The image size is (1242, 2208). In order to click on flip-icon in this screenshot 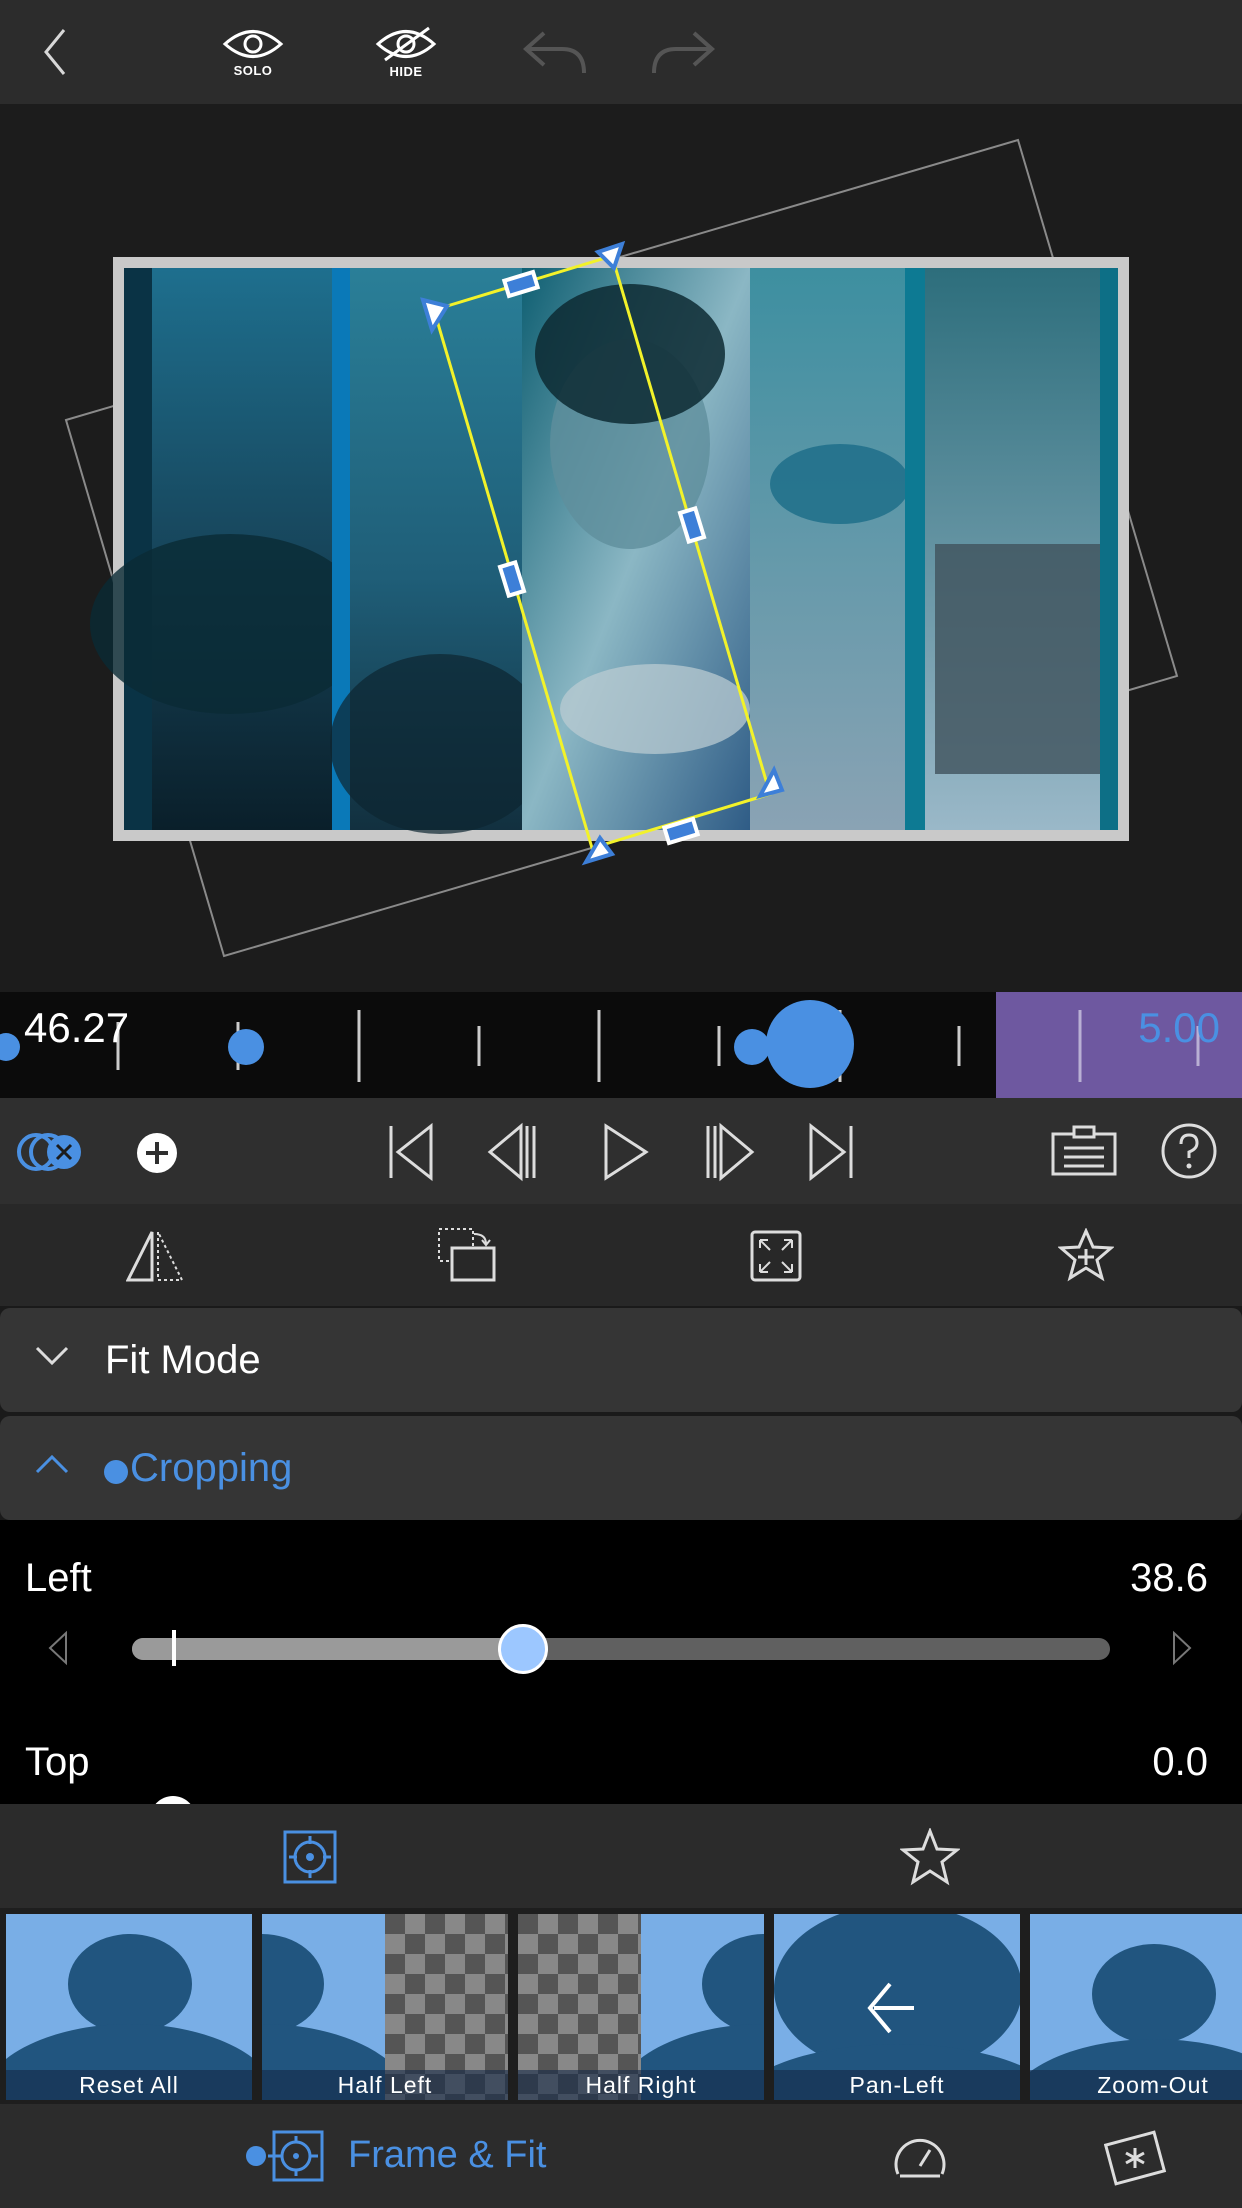, I will do `click(155, 1256)`.